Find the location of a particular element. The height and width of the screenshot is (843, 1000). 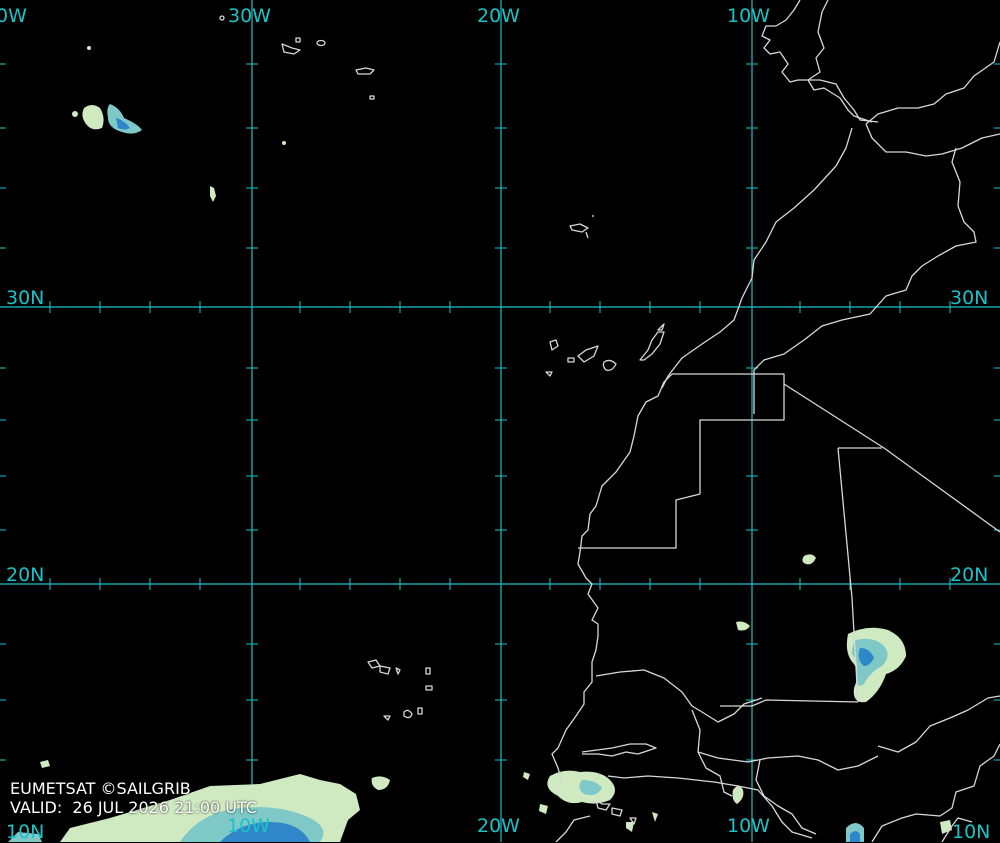

latitude-label-right-30n: 30N is located at coordinates (969, 298).